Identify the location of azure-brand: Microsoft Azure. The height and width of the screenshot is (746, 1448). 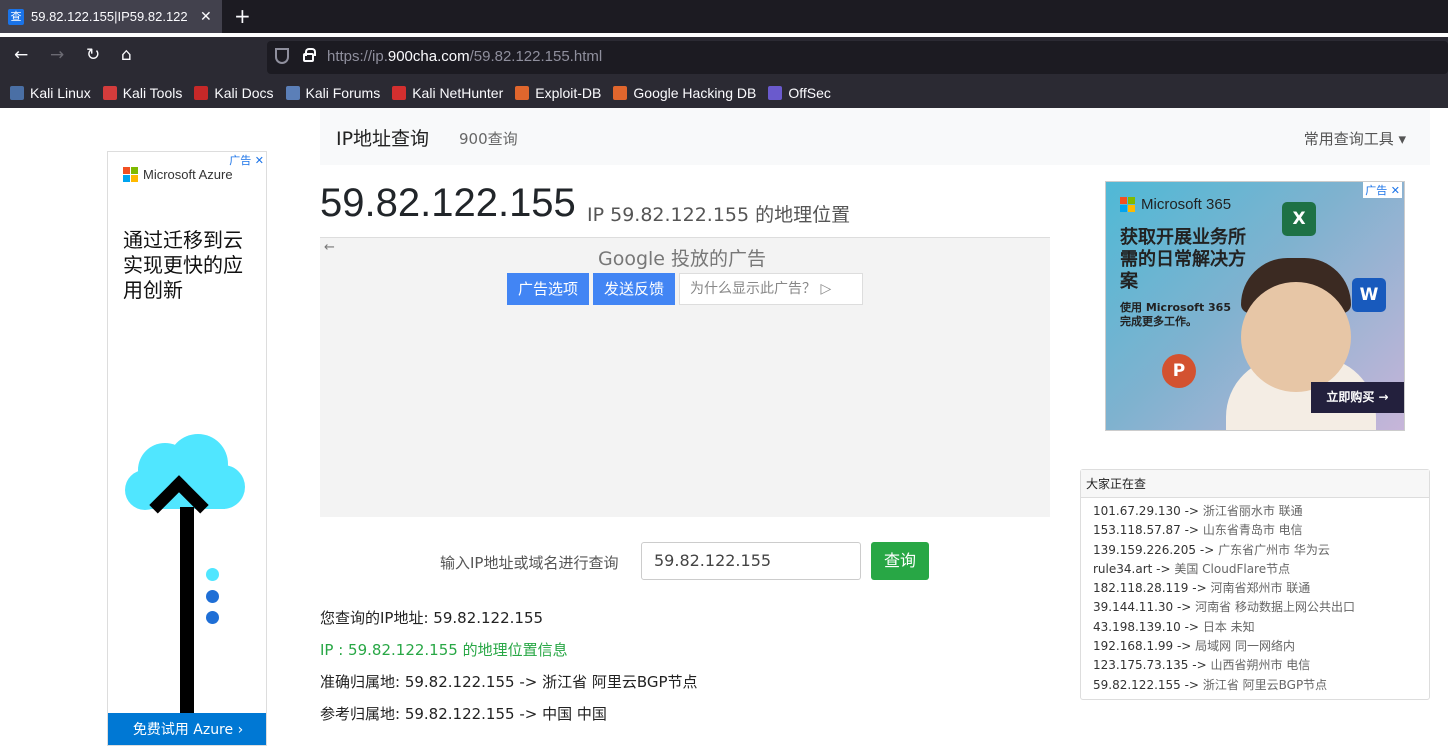
(178, 174).